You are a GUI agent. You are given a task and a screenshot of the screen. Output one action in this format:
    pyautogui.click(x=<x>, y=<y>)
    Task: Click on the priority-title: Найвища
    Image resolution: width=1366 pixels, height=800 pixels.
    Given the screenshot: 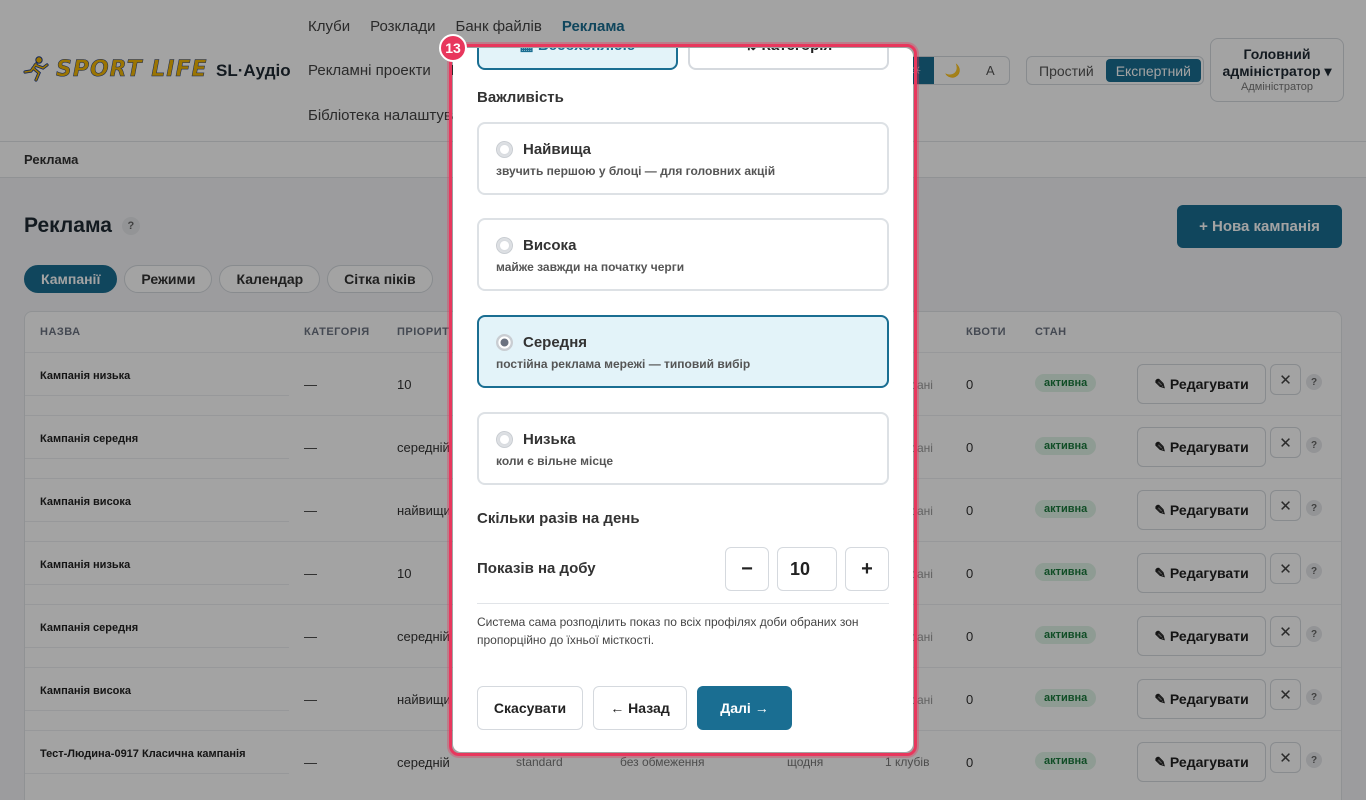 What is the action you would take?
    pyautogui.click(x=557, y=149)
    